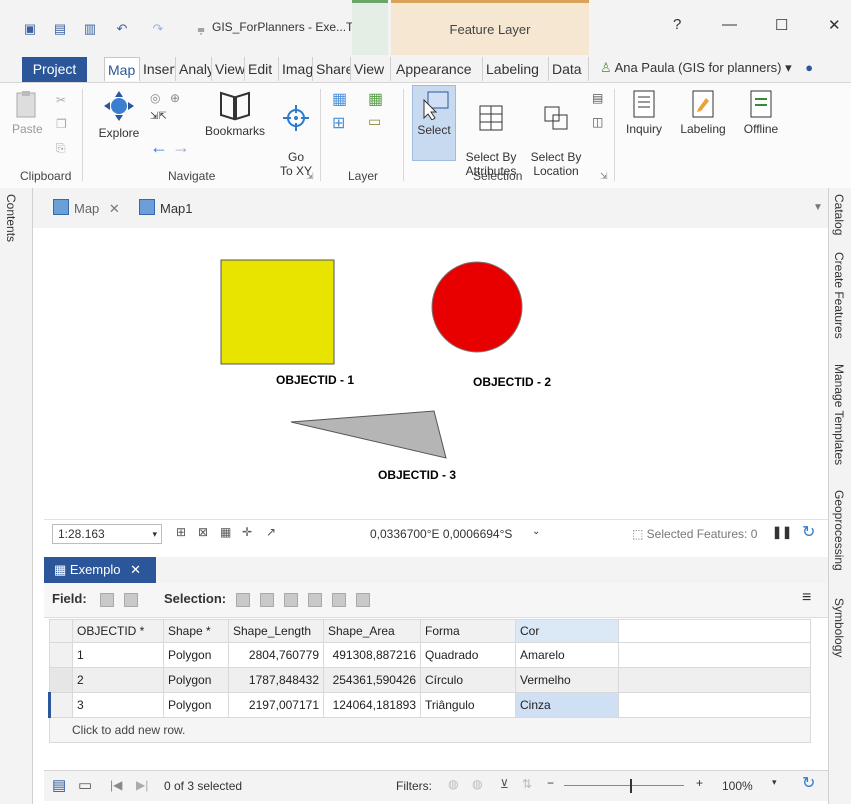  I want to click on zoom-dropdown-icon: ▾, so click(774, 782).